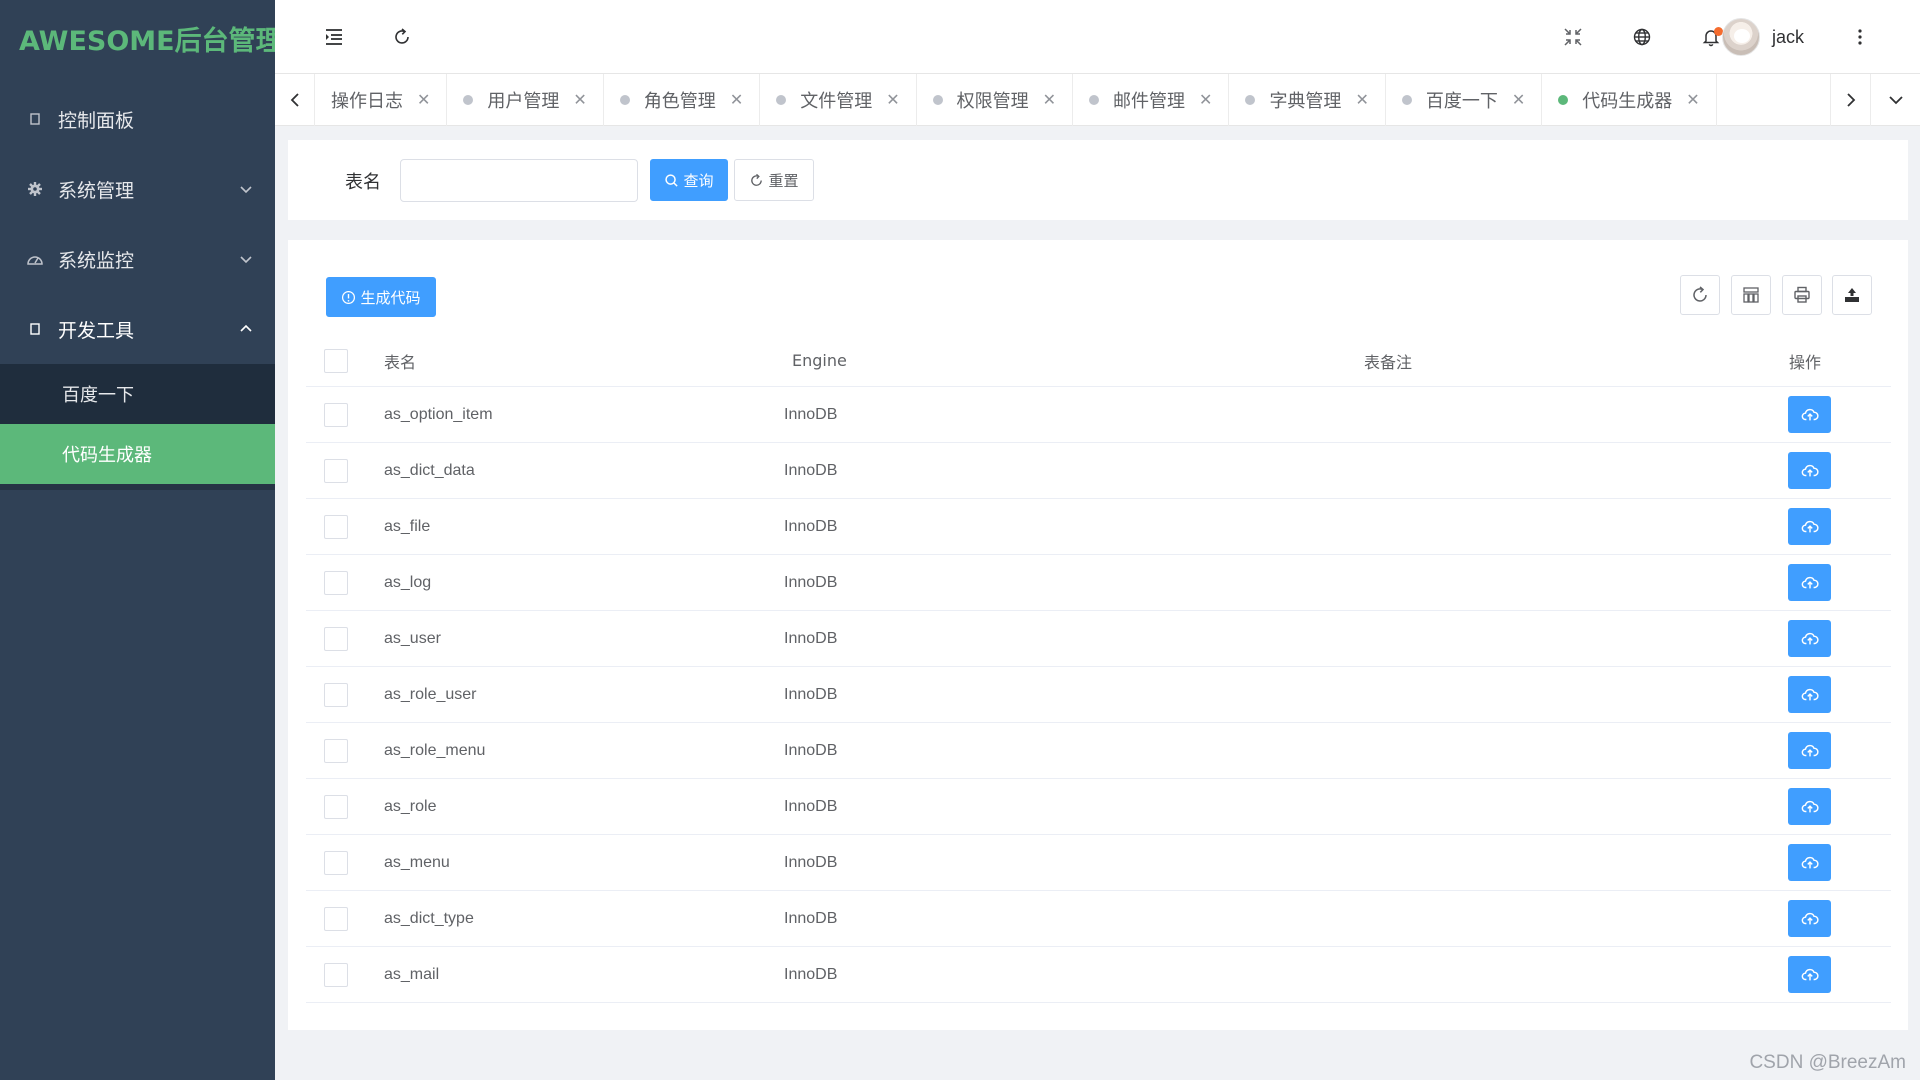 The width and height of the screenshot is (1920, 1080). Describe the element at coordinates (1307, 99) in the screenshot. I see `tag-dict-management: 字典管理 ✕` at that location.